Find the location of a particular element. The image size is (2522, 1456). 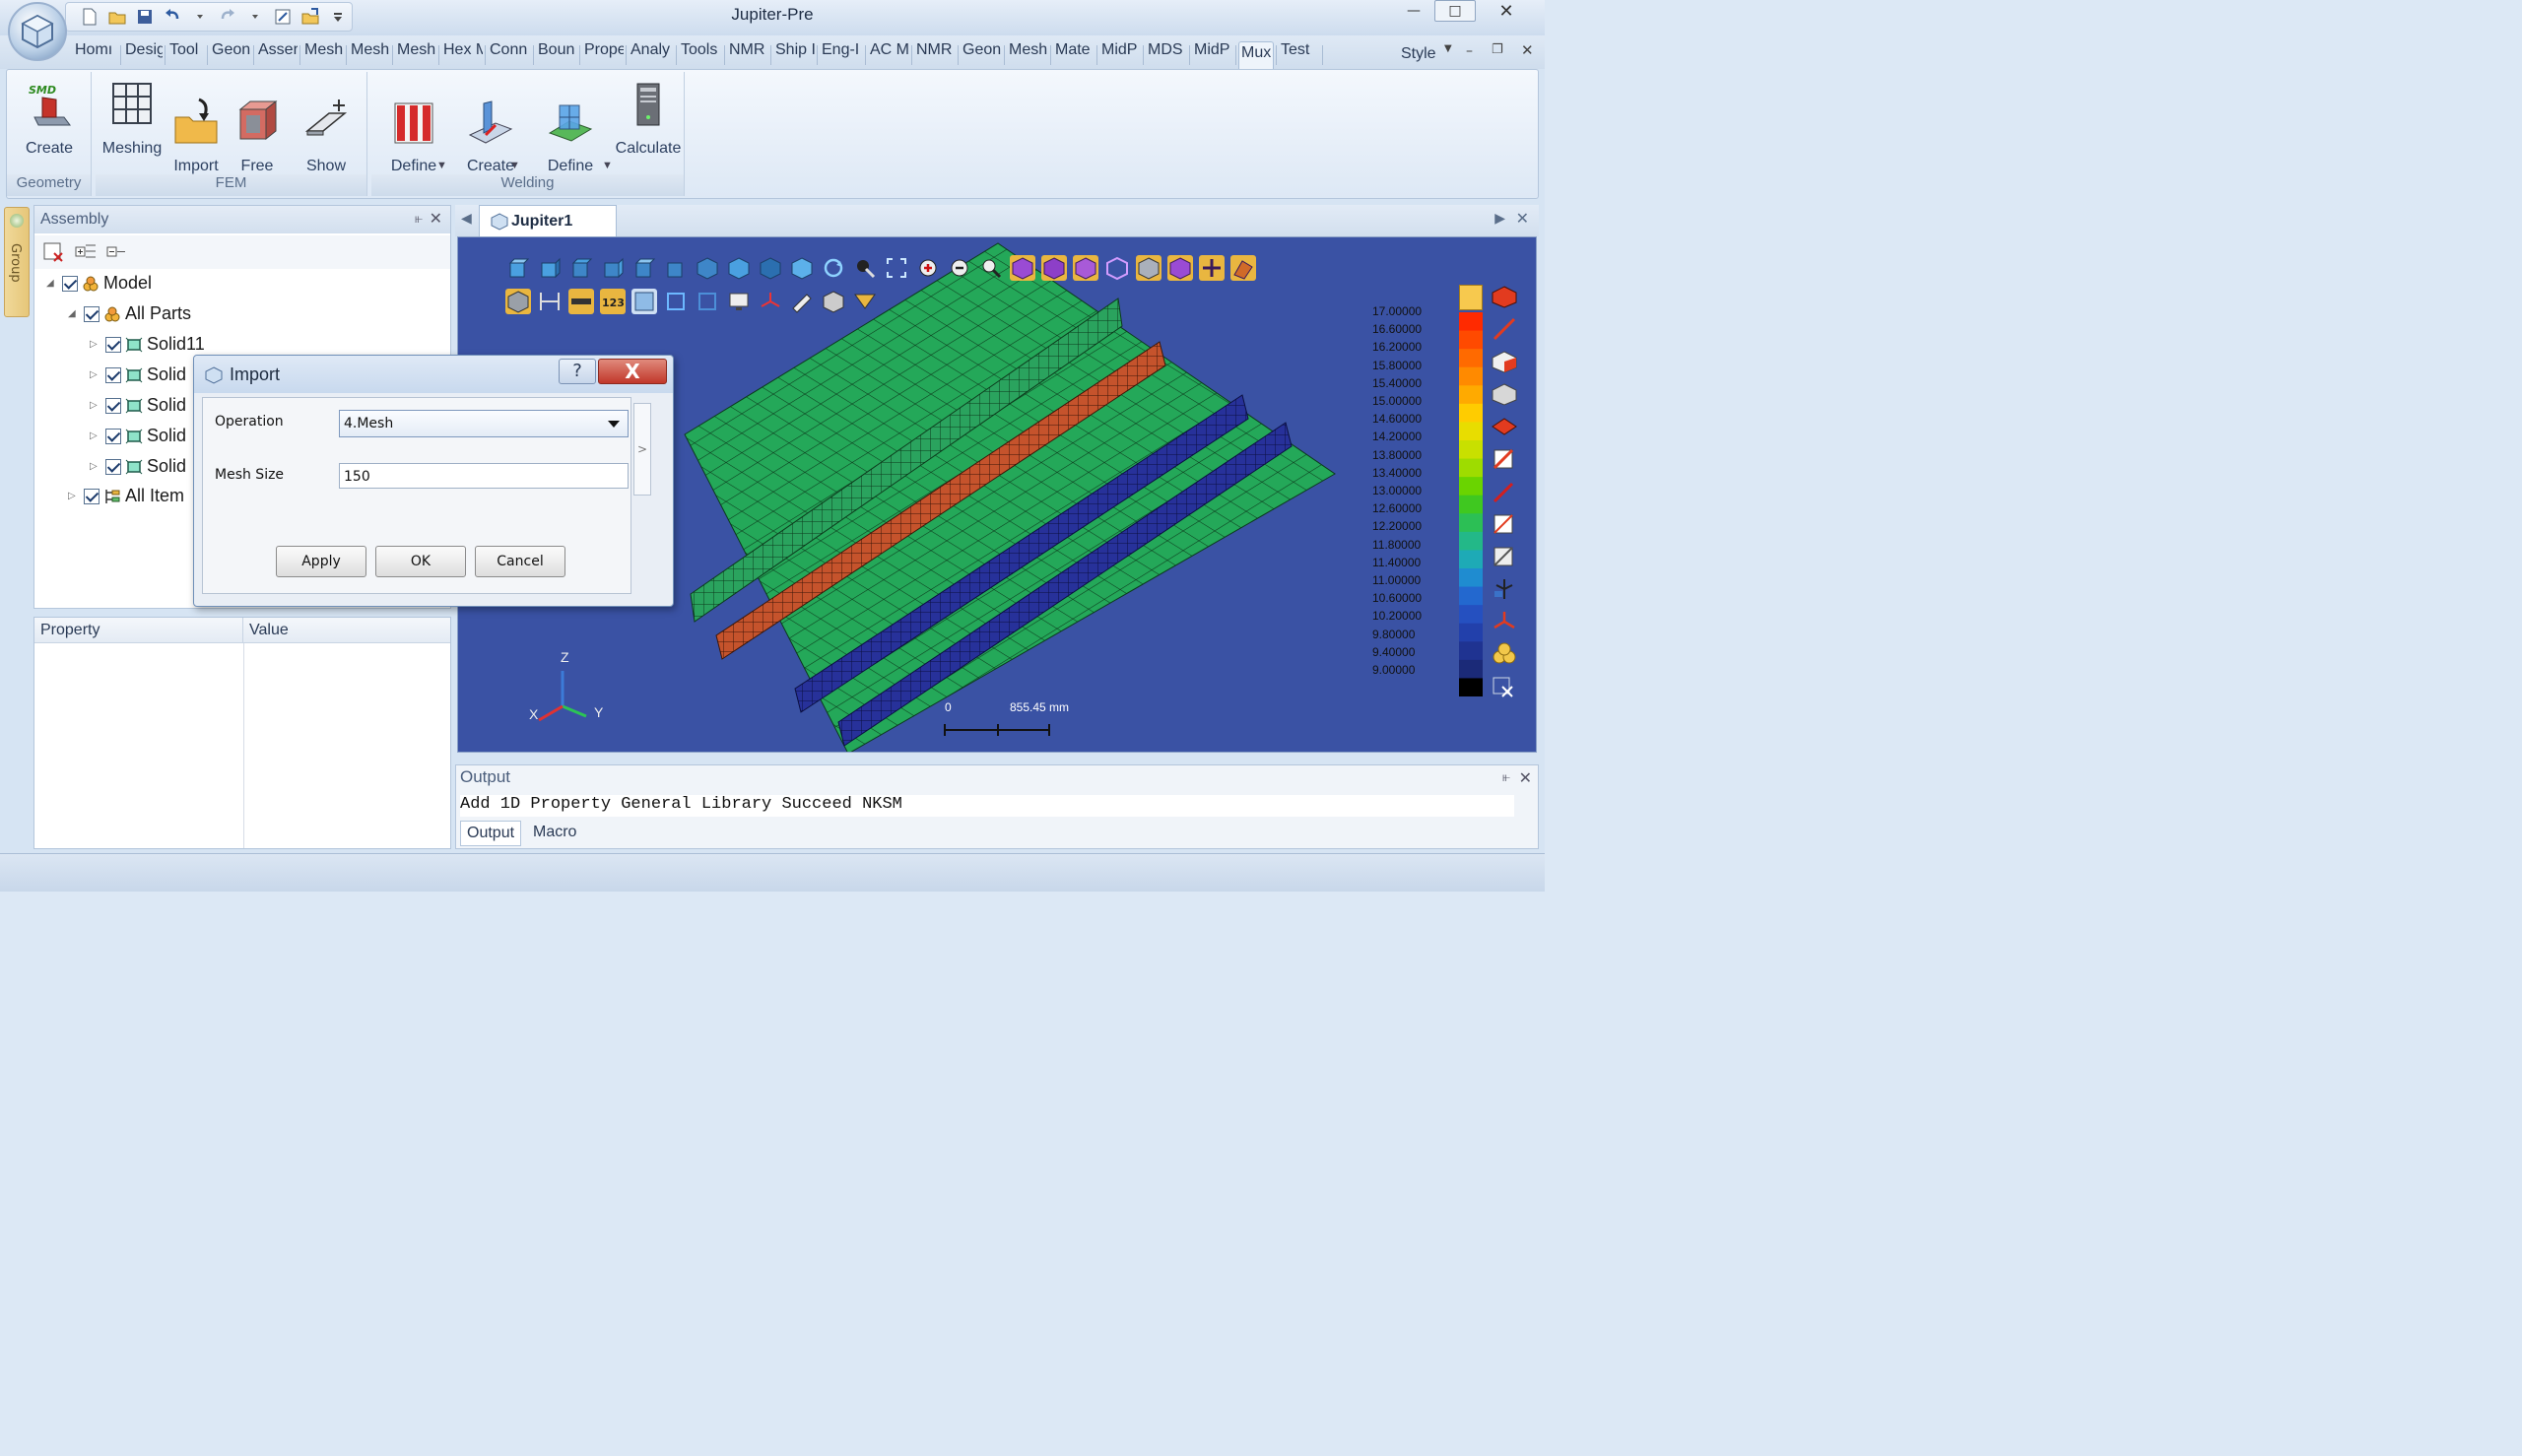

view-front-icon is located at coordinates (518, 268).